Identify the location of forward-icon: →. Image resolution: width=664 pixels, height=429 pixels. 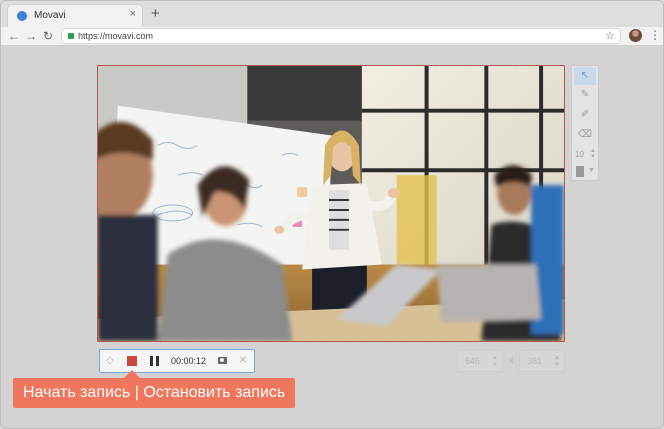
(31, 36).